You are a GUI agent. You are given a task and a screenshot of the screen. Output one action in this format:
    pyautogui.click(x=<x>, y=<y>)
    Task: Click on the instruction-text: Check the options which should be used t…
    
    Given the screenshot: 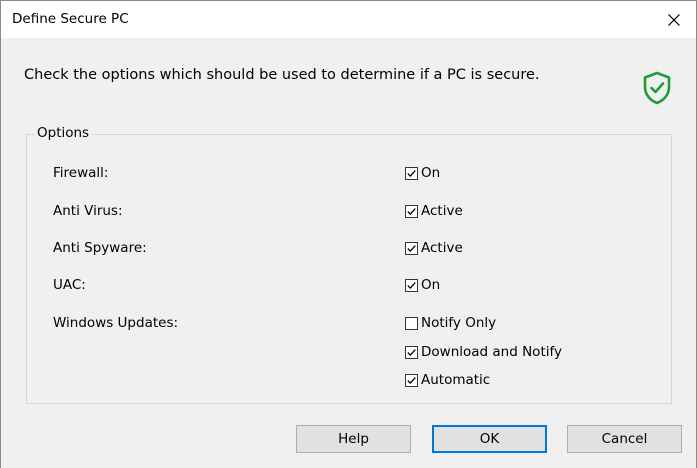 What is the action you would take?
    pyautogui.click(x=282, y=75)
    